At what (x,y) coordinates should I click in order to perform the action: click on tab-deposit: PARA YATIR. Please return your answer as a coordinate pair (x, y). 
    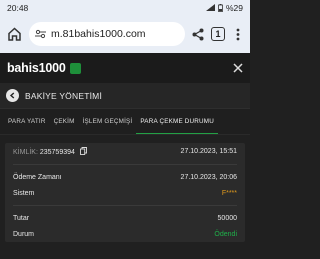
    Looking at the image, I should click on (27, 121).